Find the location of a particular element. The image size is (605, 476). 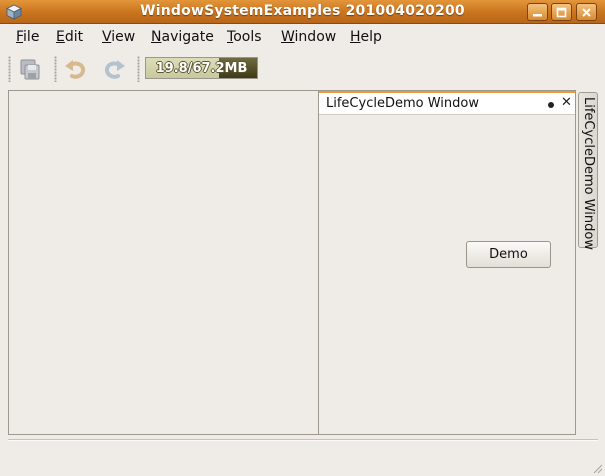

menu-mnemonic: H is located at coordinates (355, 37).